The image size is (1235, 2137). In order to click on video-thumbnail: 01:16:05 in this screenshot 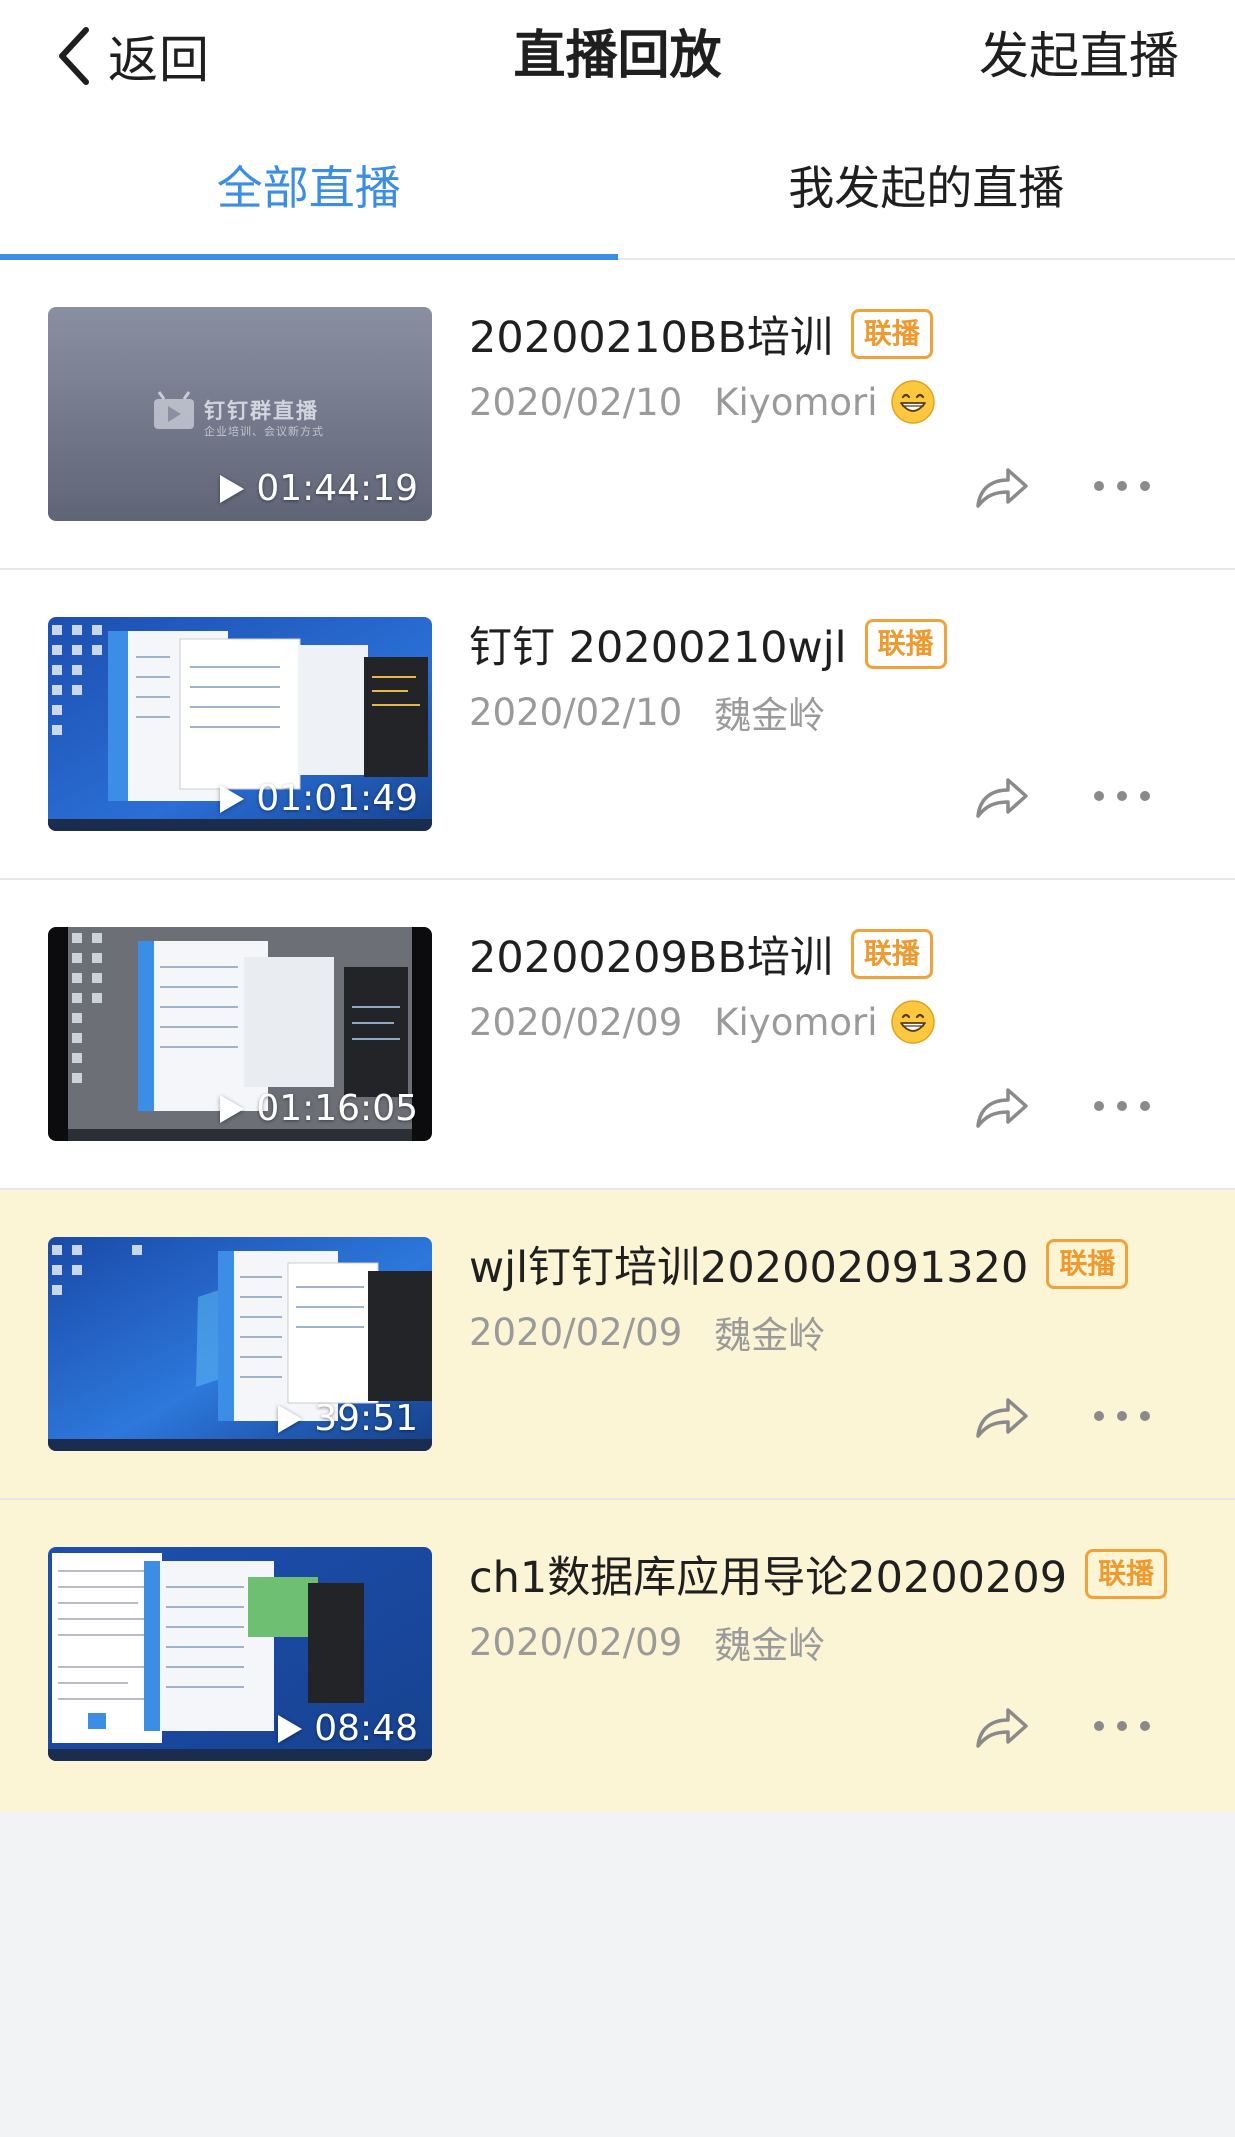, I will do `click(240, 1034)`.